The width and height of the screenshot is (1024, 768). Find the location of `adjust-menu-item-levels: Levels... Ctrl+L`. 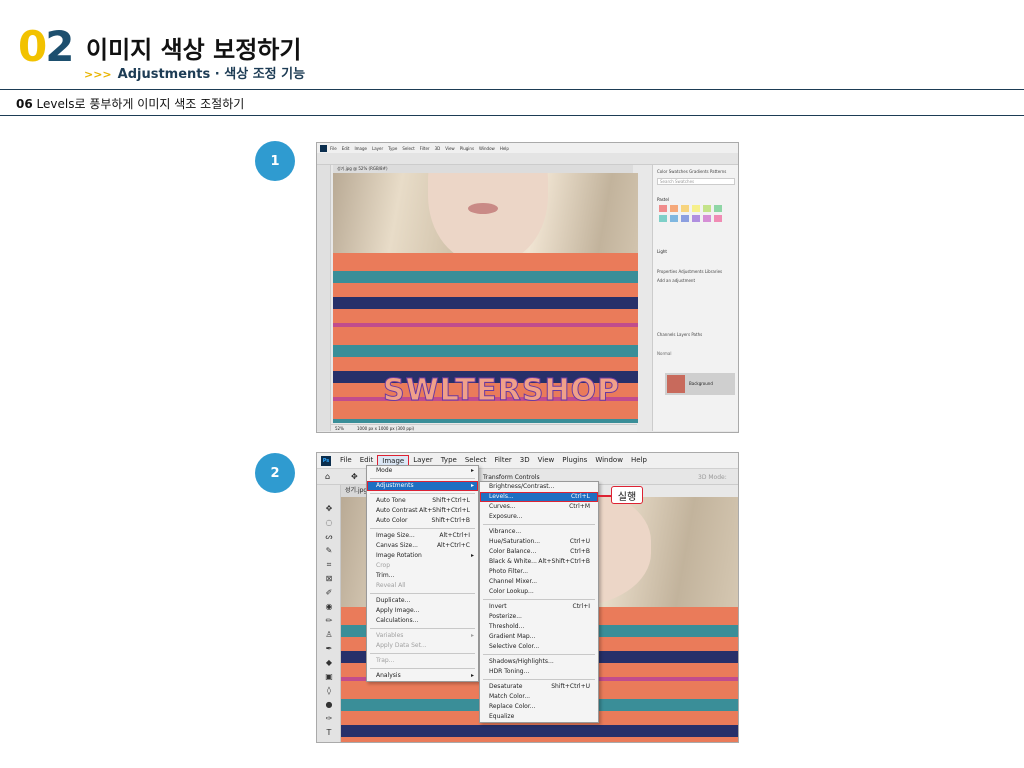

adjust-menu-item-levels: Levels... Ctrl+L is located at coordinates (539, 497).